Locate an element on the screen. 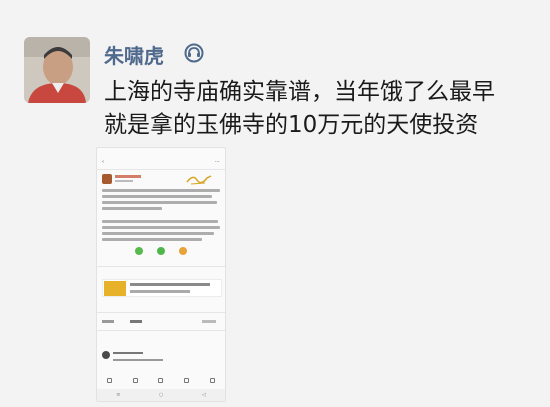 The height and width of the screenshot is (407, 550). phone-article-body is located at coordinates (162, 216).